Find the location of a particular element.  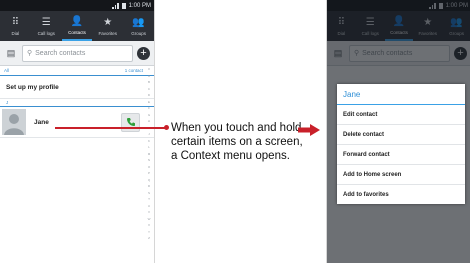

add-contact-button: + is located at coordinates (143, 53).